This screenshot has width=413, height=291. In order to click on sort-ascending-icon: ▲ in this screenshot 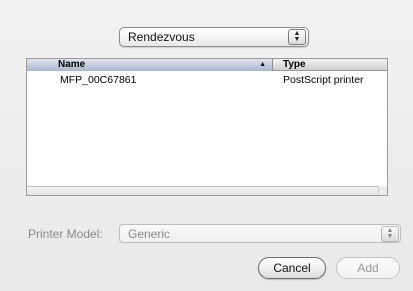, I will do `click(262, 64)`.